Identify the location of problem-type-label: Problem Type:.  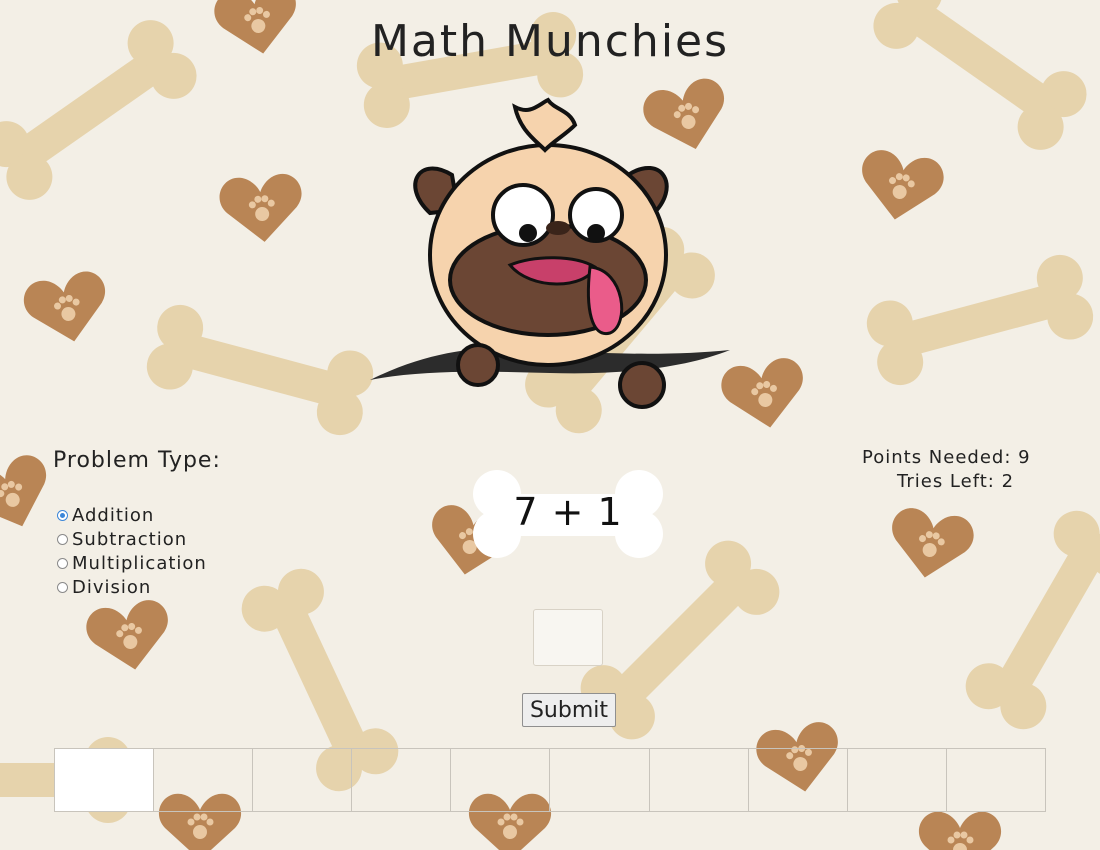
(137, 460).